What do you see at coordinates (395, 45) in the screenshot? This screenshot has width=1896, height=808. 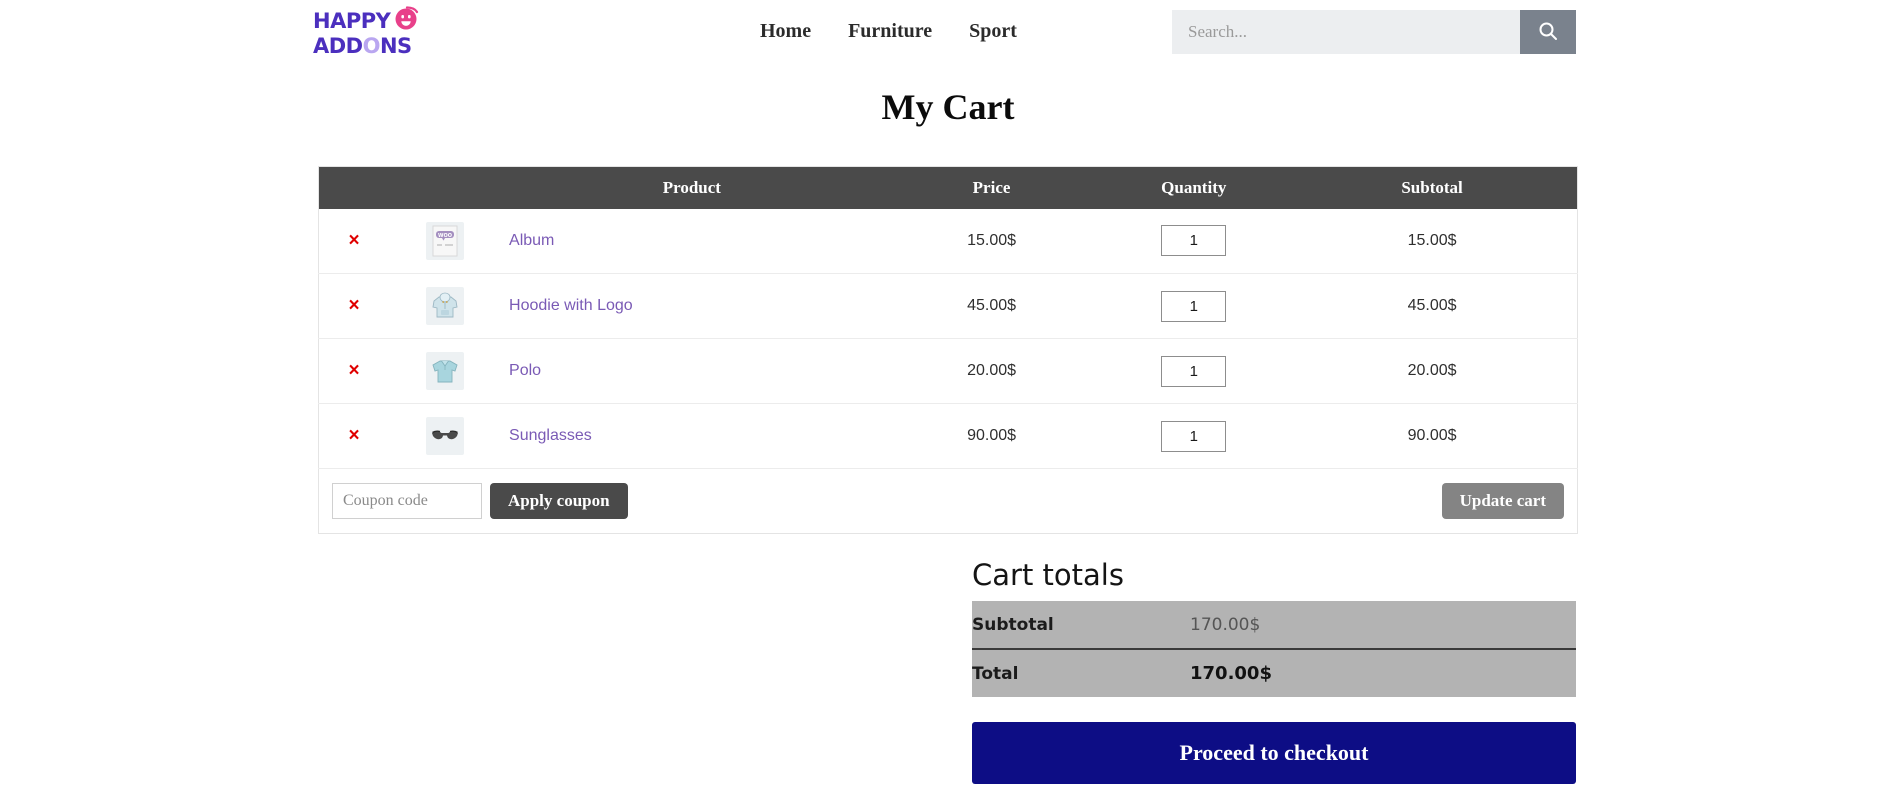 I see `logo-addons-part2: NS` at bounding box center [395, 45].